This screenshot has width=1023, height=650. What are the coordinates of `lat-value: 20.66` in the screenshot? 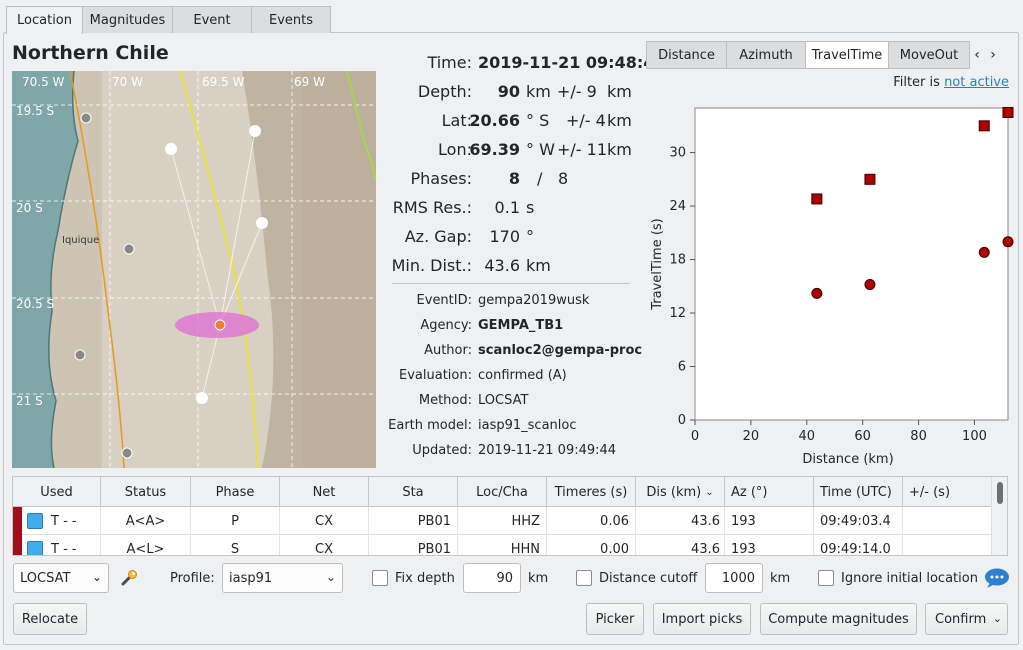 It's located at (494, 120).